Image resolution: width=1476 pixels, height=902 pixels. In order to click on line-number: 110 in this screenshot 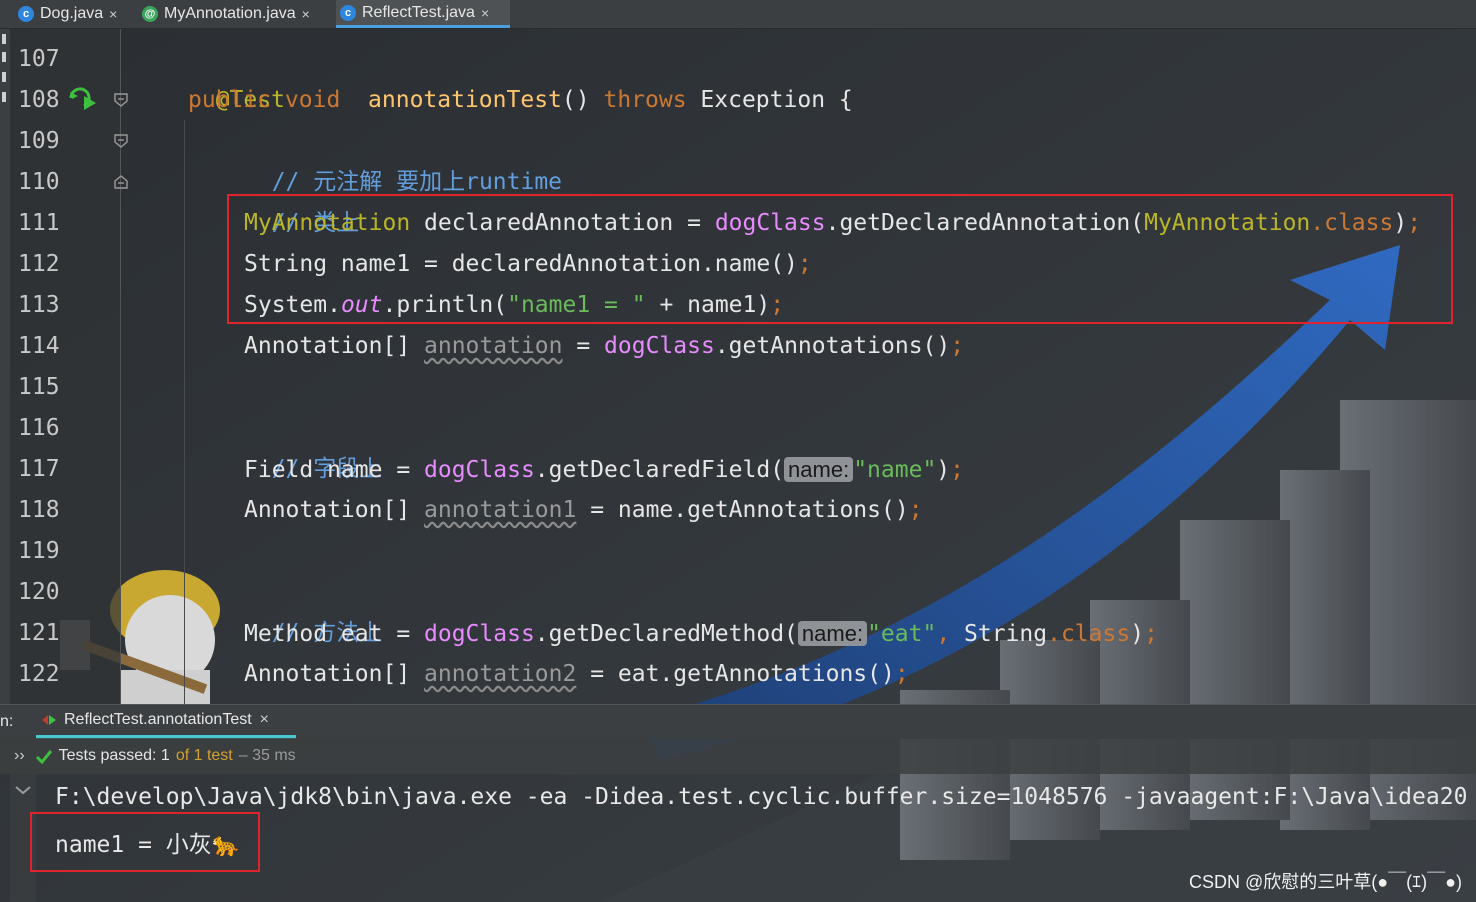, I will do `click(39, 182)`.